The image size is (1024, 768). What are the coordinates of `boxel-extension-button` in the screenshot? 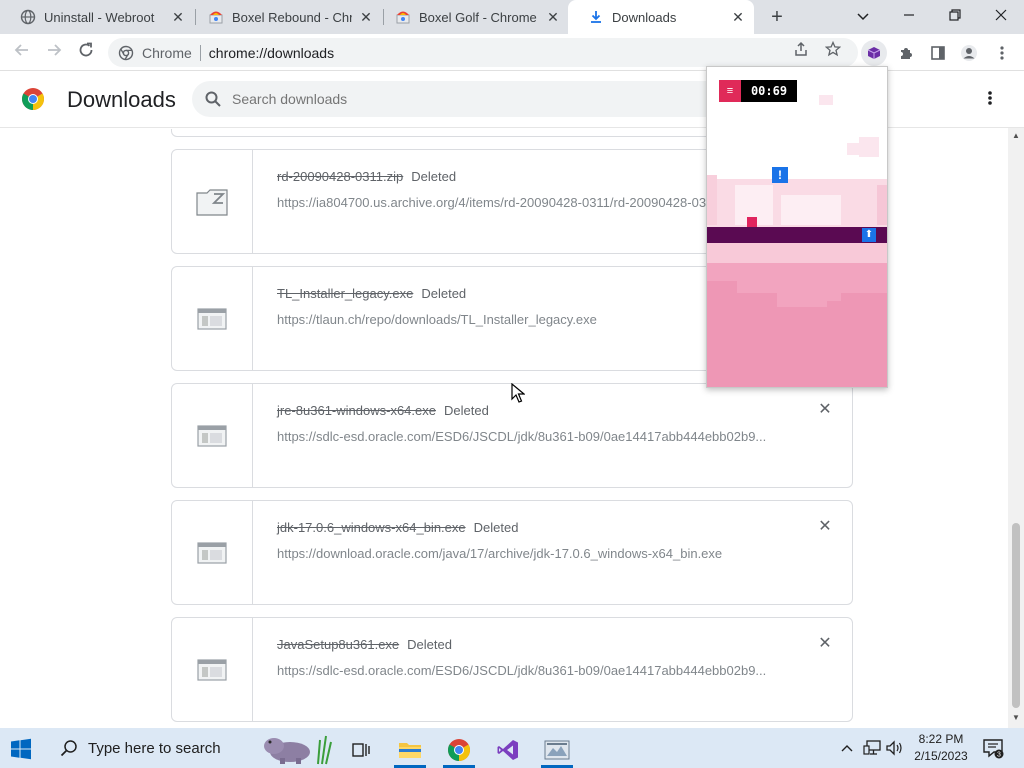 It's located at (874, 53).